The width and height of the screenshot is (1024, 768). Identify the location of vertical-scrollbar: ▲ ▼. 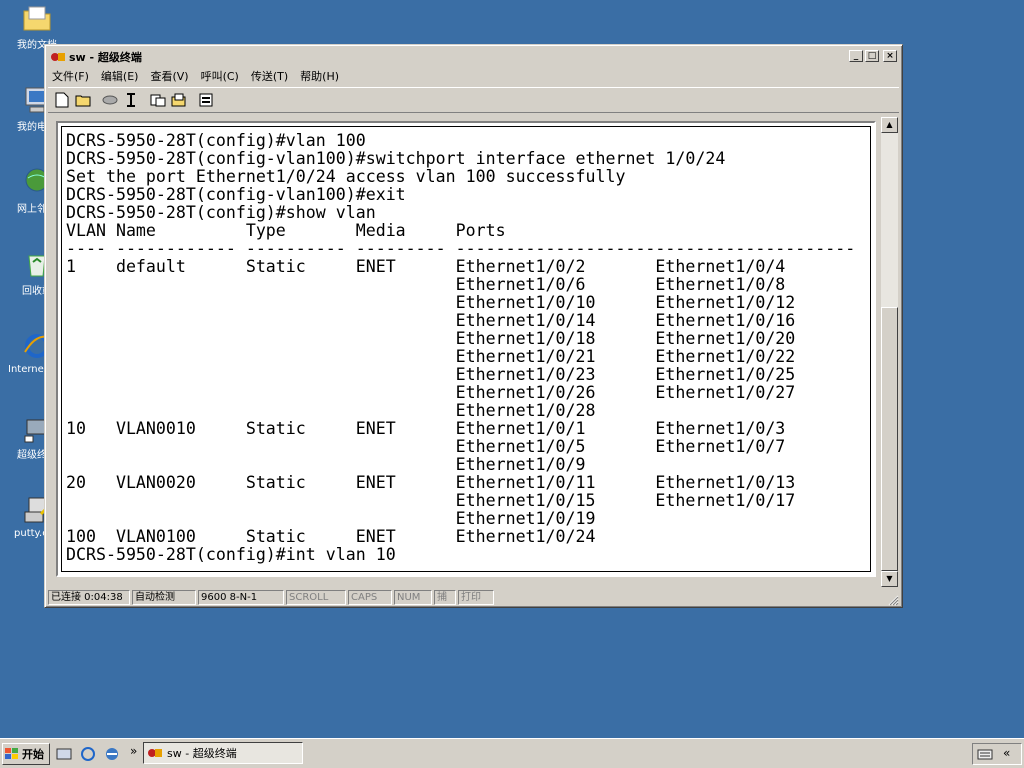
(889, 352).